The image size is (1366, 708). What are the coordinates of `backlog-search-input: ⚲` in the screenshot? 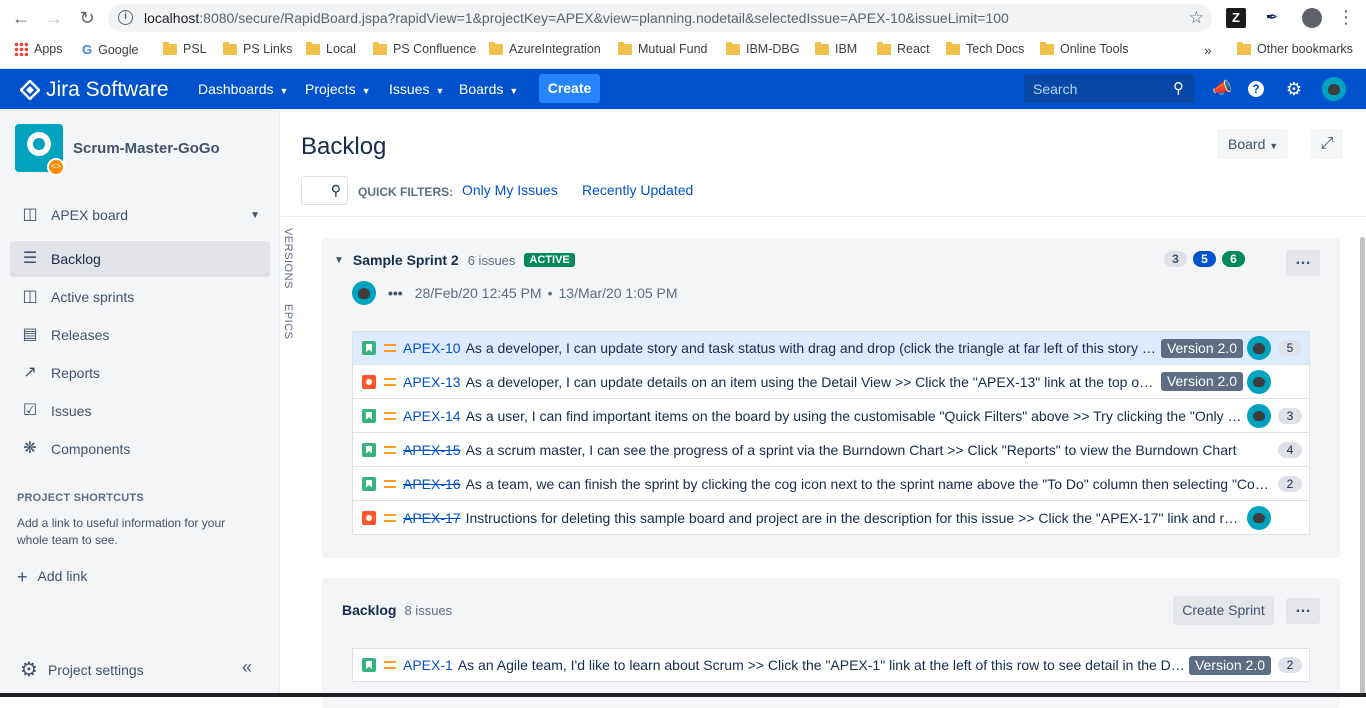 It's located at (324, 190).